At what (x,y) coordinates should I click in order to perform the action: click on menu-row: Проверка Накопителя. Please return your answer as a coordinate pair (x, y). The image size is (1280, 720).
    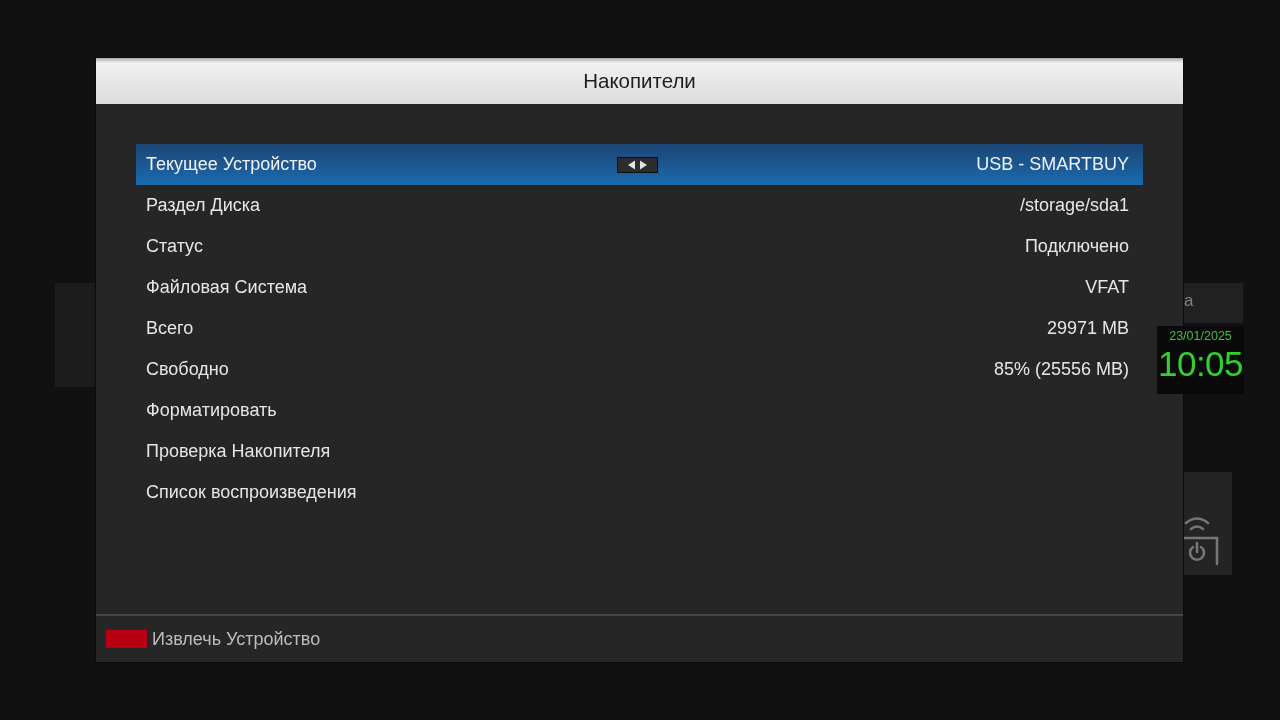
    Looking at the image, I should click on (639, 451).